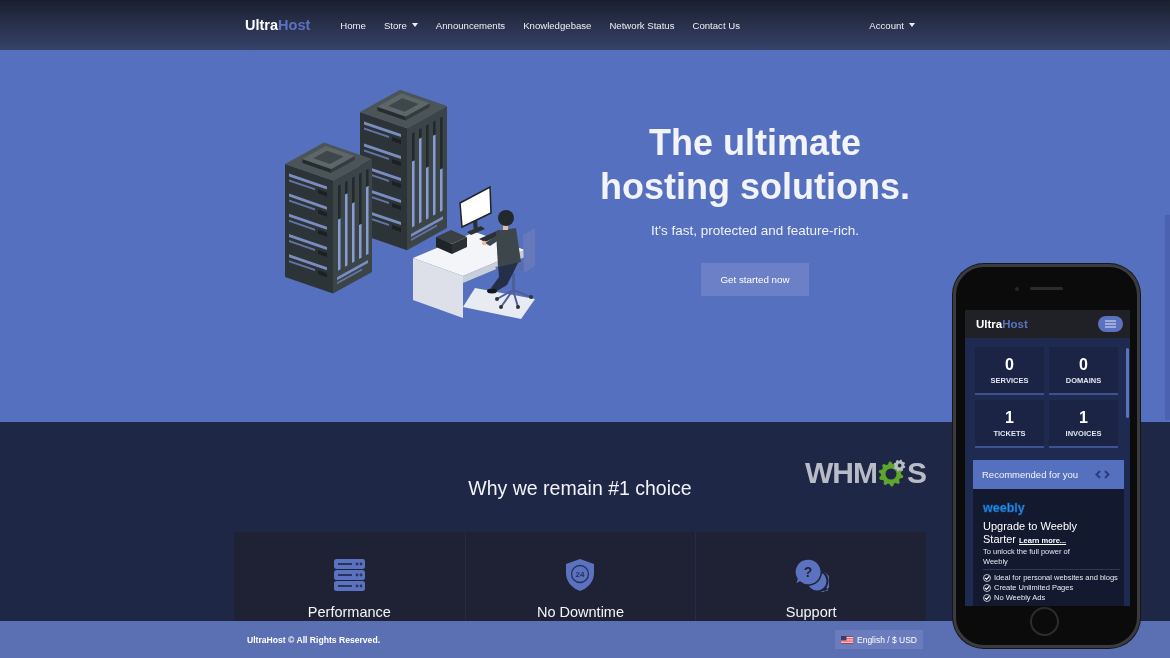  I want to click on menu-button, so click(1110, 324).